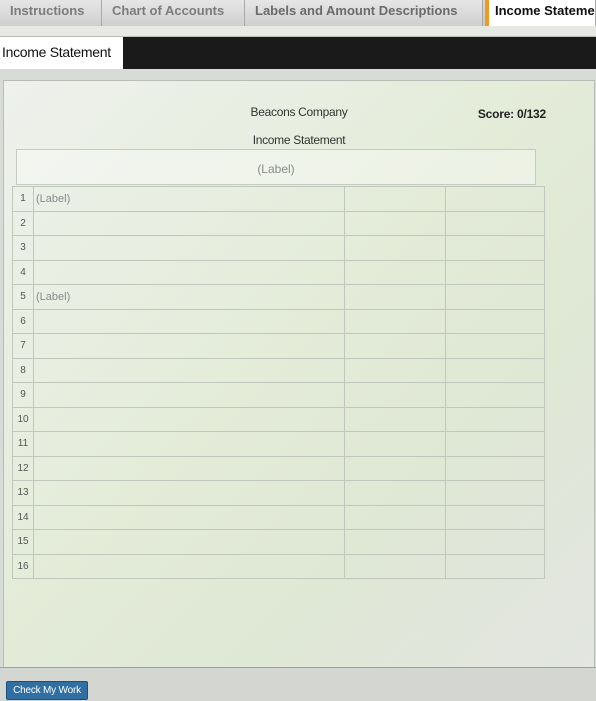 The image size is (596, 701). I want to click on table-row: 2, so click(278, 223).